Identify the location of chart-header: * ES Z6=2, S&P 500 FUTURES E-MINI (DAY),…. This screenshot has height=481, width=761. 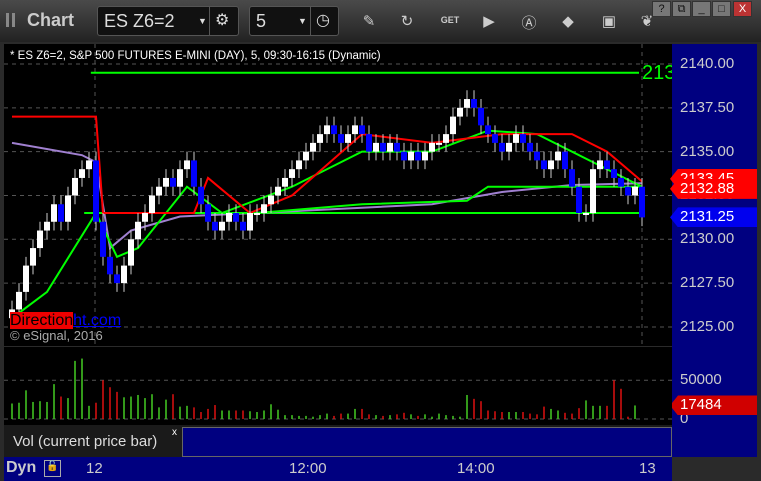
(195, 56).